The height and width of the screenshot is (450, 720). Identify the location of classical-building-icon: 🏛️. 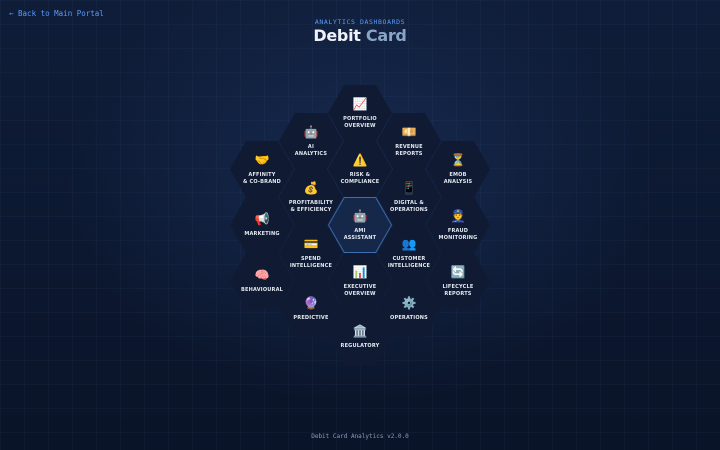
(360, 331).